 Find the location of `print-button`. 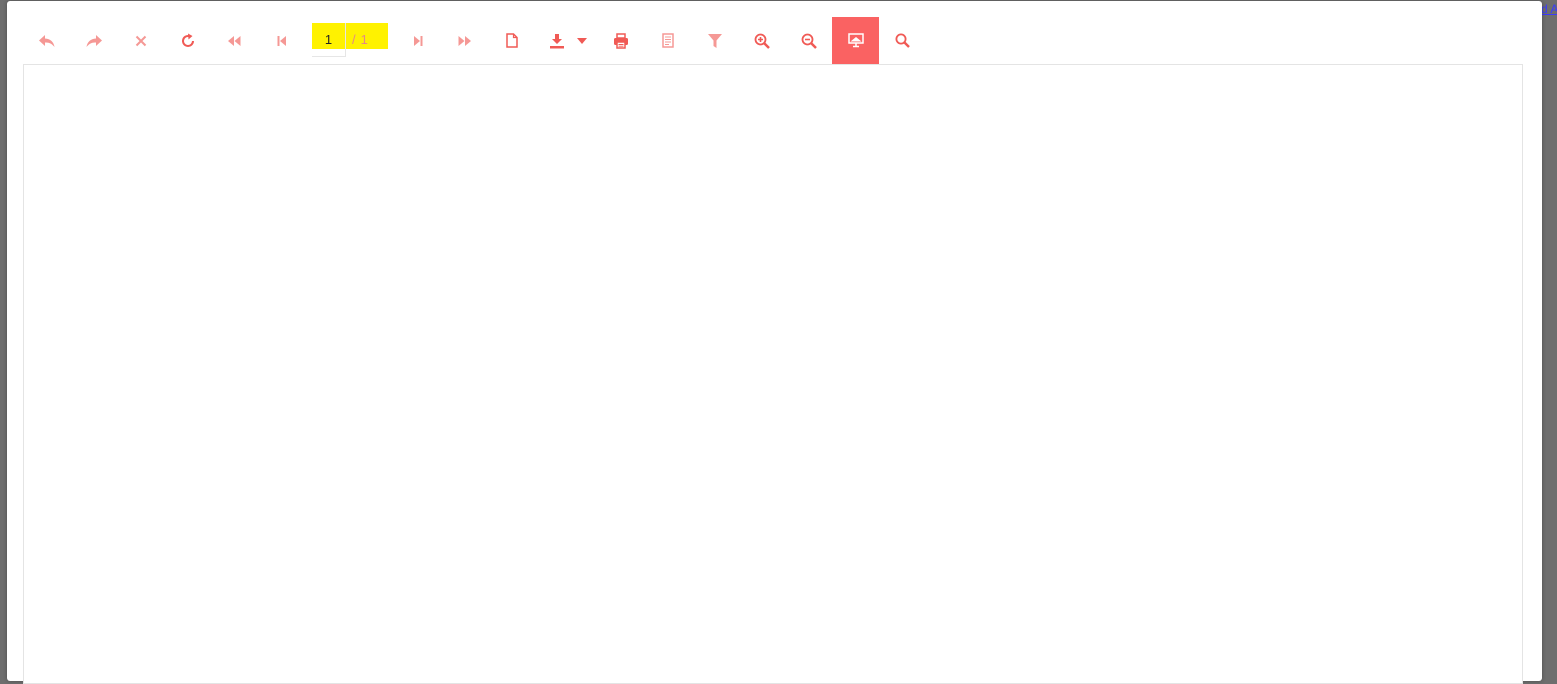

print-button is located at coordinates (620, 40).